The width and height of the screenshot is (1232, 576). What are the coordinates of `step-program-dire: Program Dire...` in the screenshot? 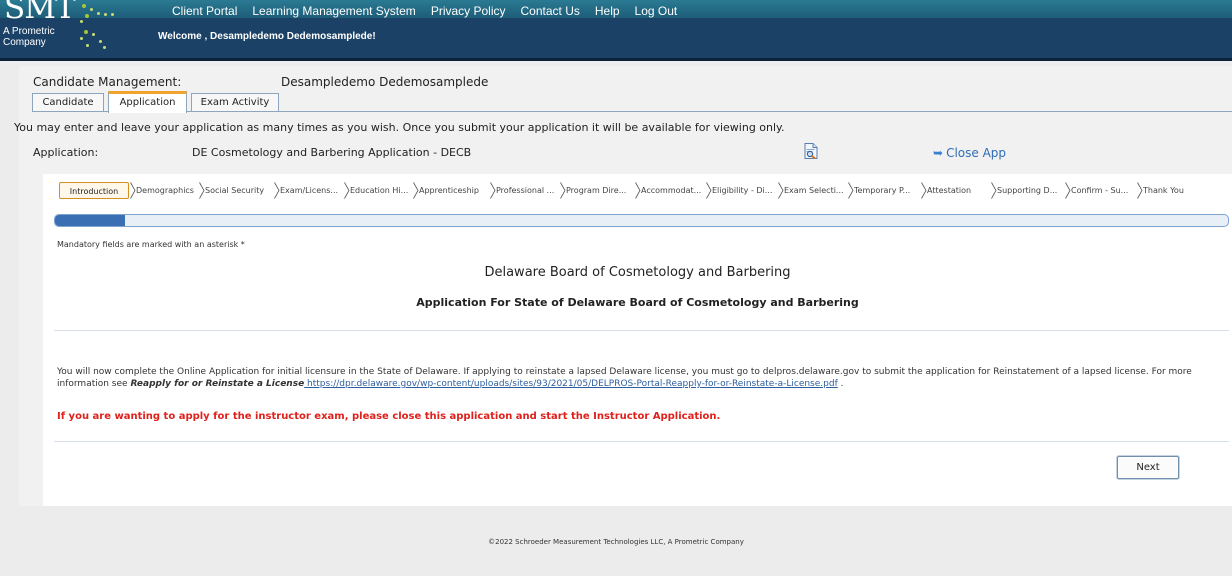 It's located at (600, 190).